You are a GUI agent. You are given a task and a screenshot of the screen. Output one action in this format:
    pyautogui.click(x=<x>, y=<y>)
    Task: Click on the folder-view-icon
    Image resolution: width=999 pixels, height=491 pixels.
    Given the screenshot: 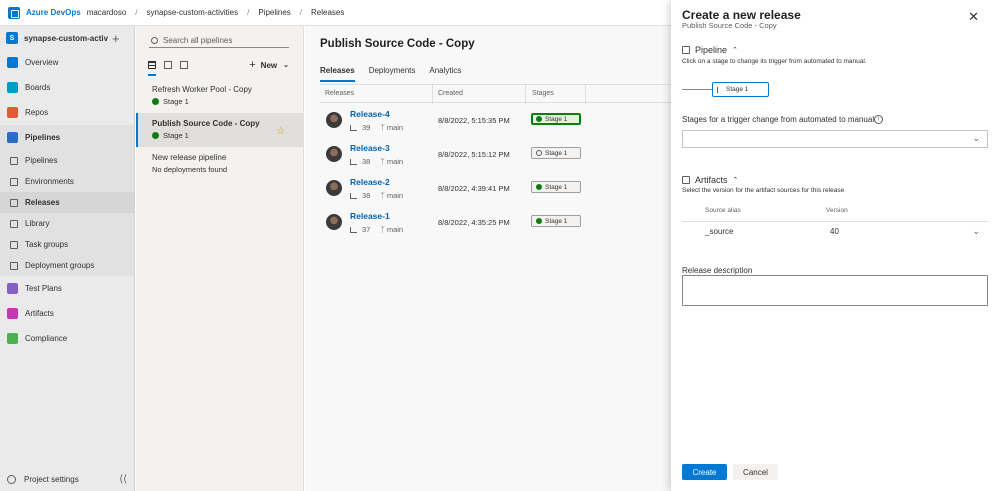 What is the action you would take?
    pyautogui.click(x=168, y=65)
    